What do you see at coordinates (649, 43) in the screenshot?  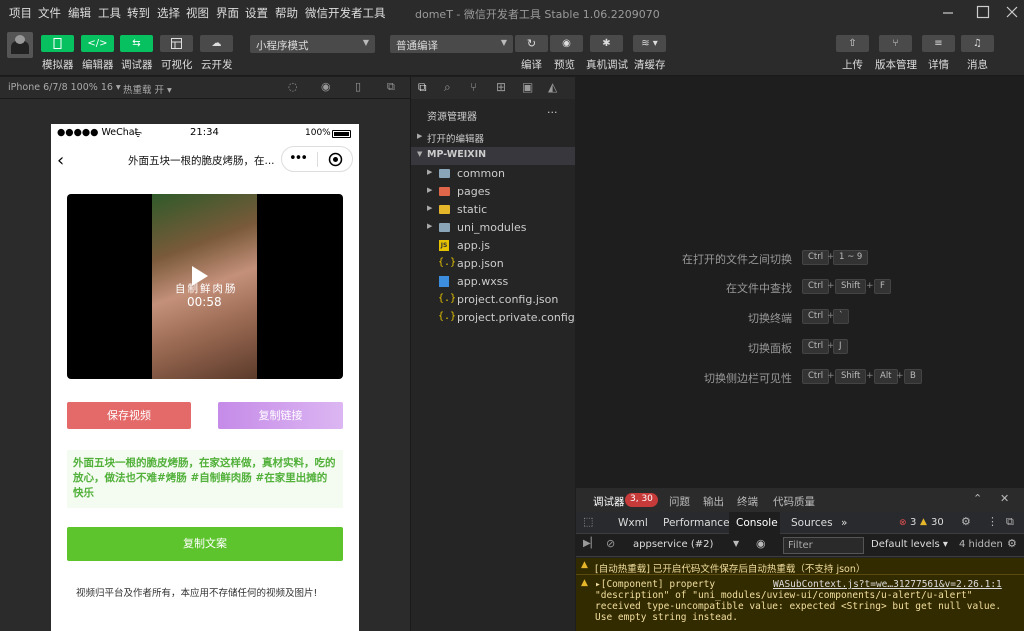 I see `clear-cache-button: ≋ ▾` at bounding box center [649, 43].